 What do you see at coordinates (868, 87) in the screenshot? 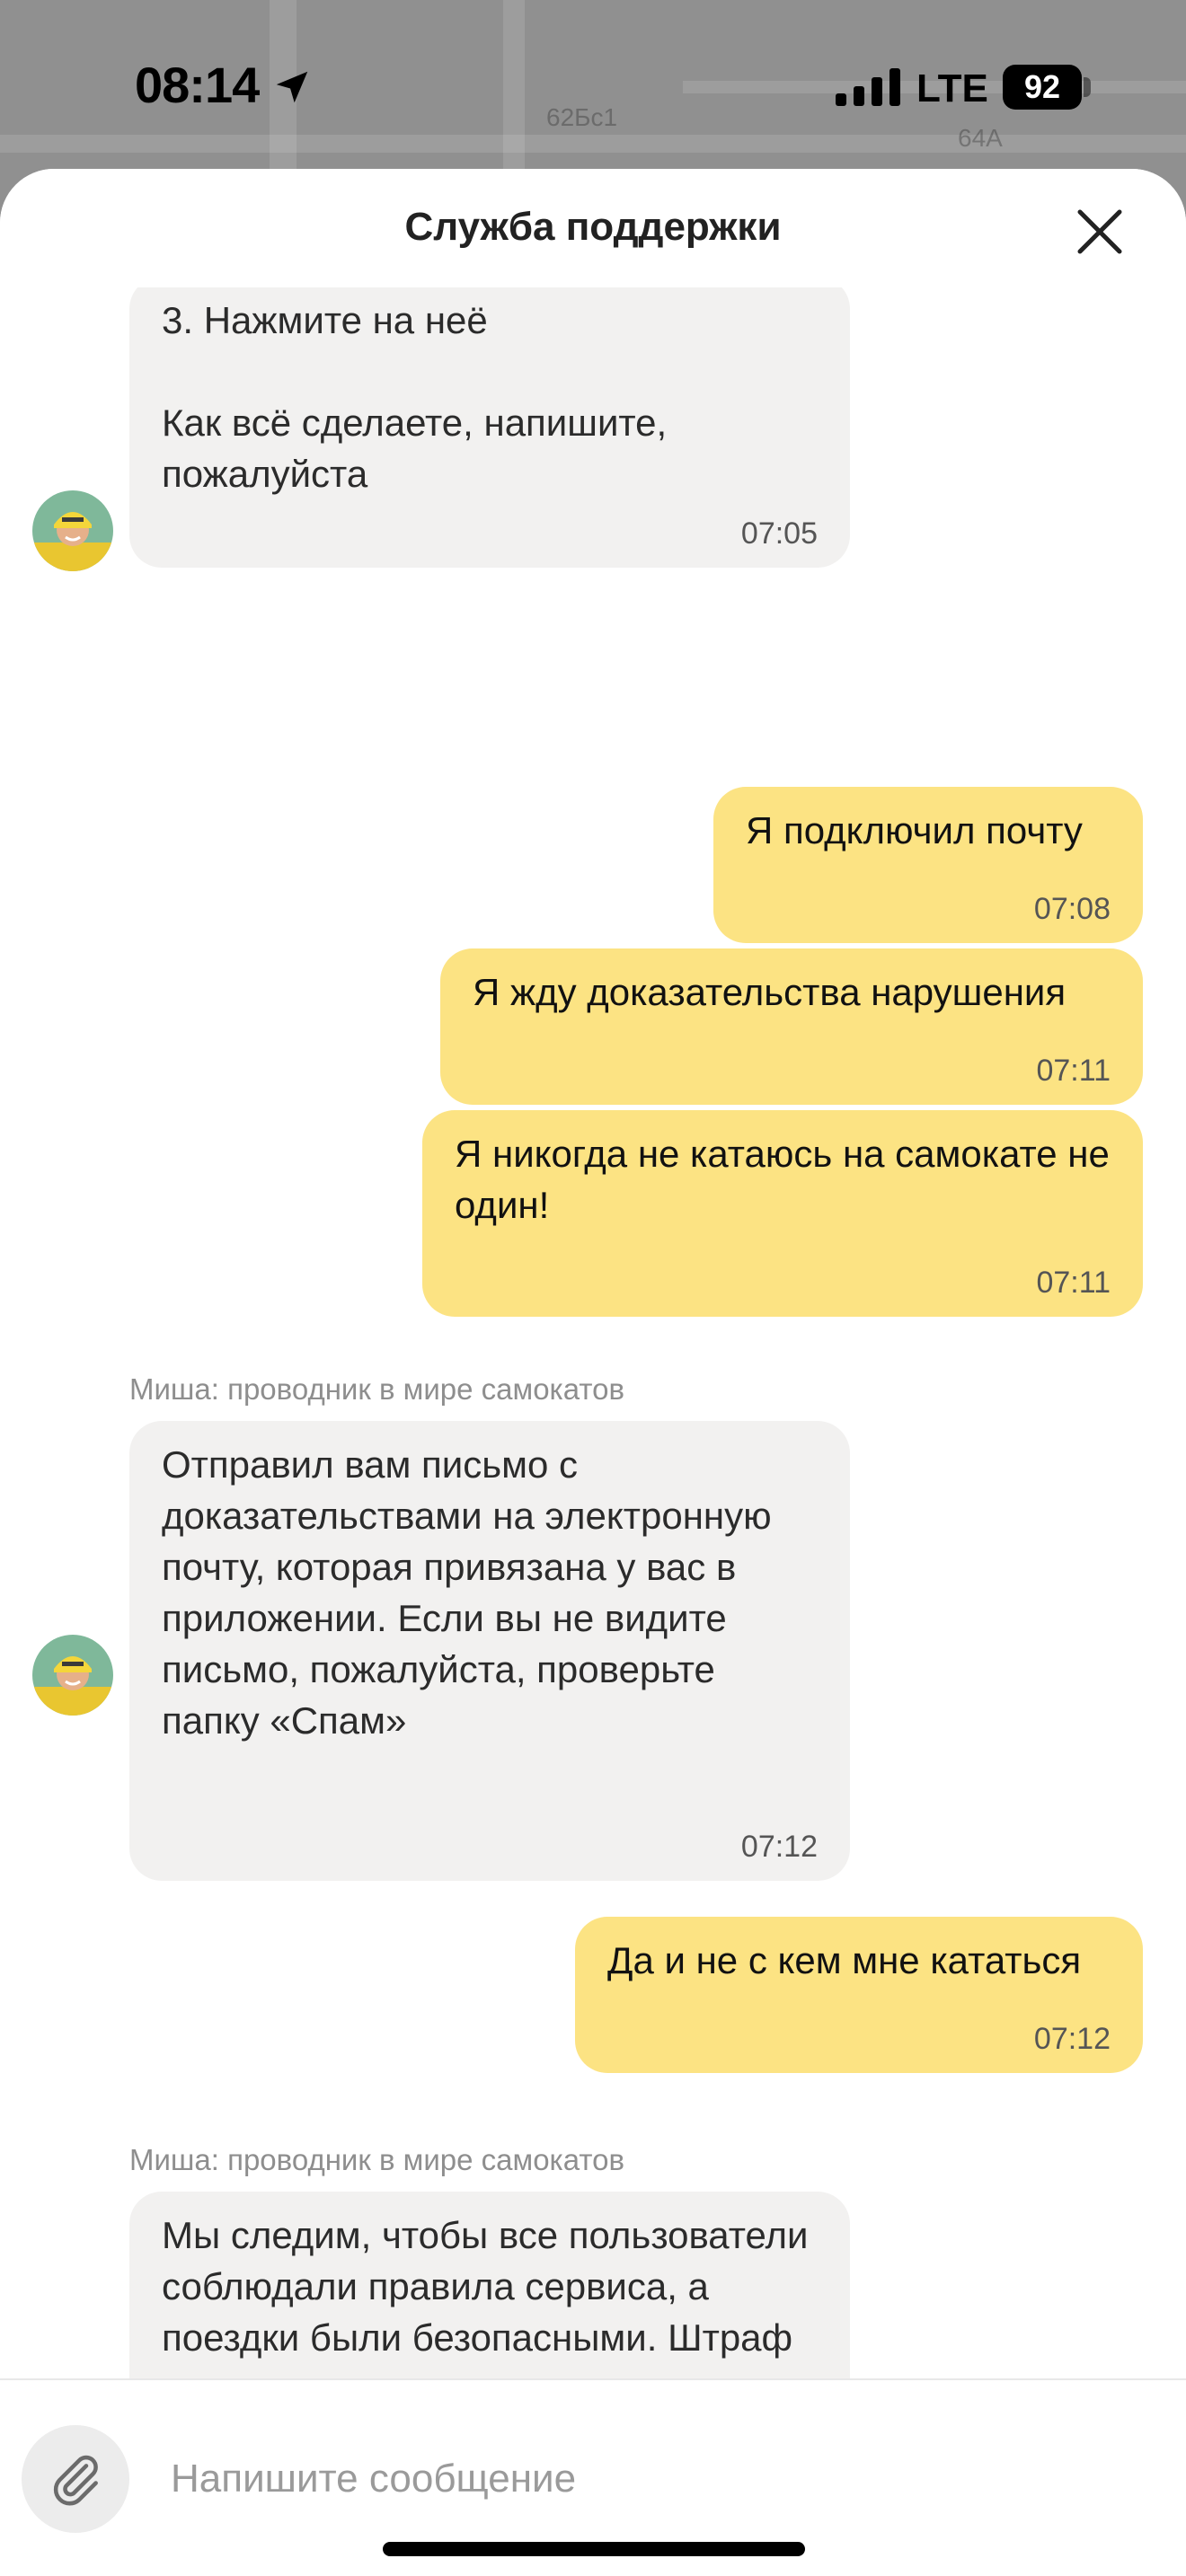
I see `signal-icon` at bounding box center [868, 87].